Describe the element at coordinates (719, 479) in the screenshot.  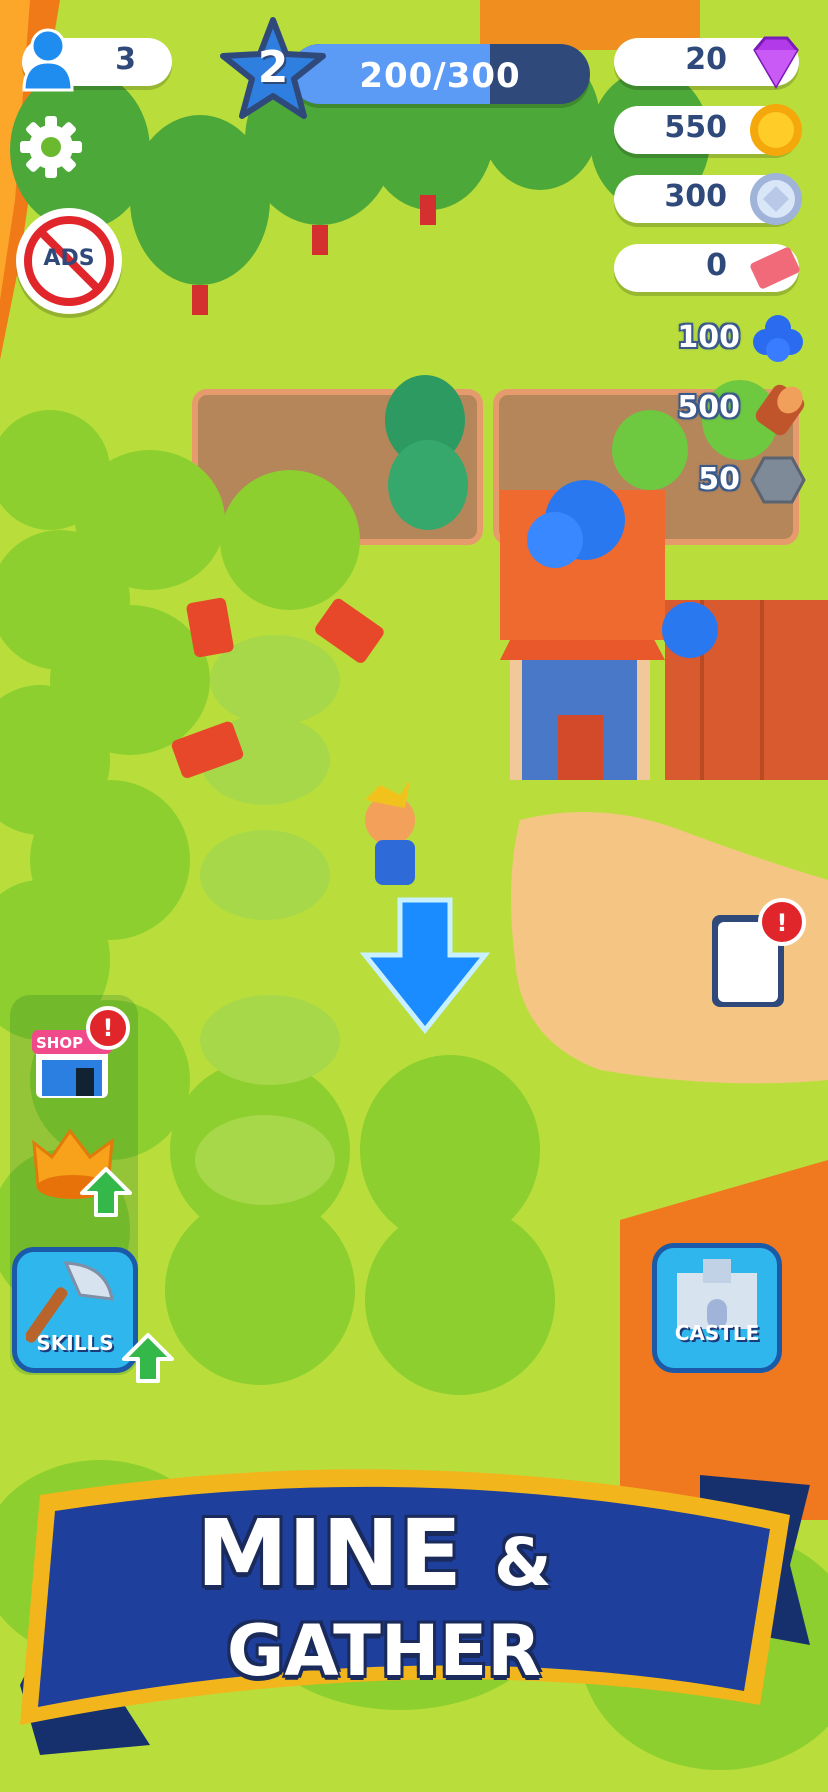
I see `stone-count: 50` at that location.